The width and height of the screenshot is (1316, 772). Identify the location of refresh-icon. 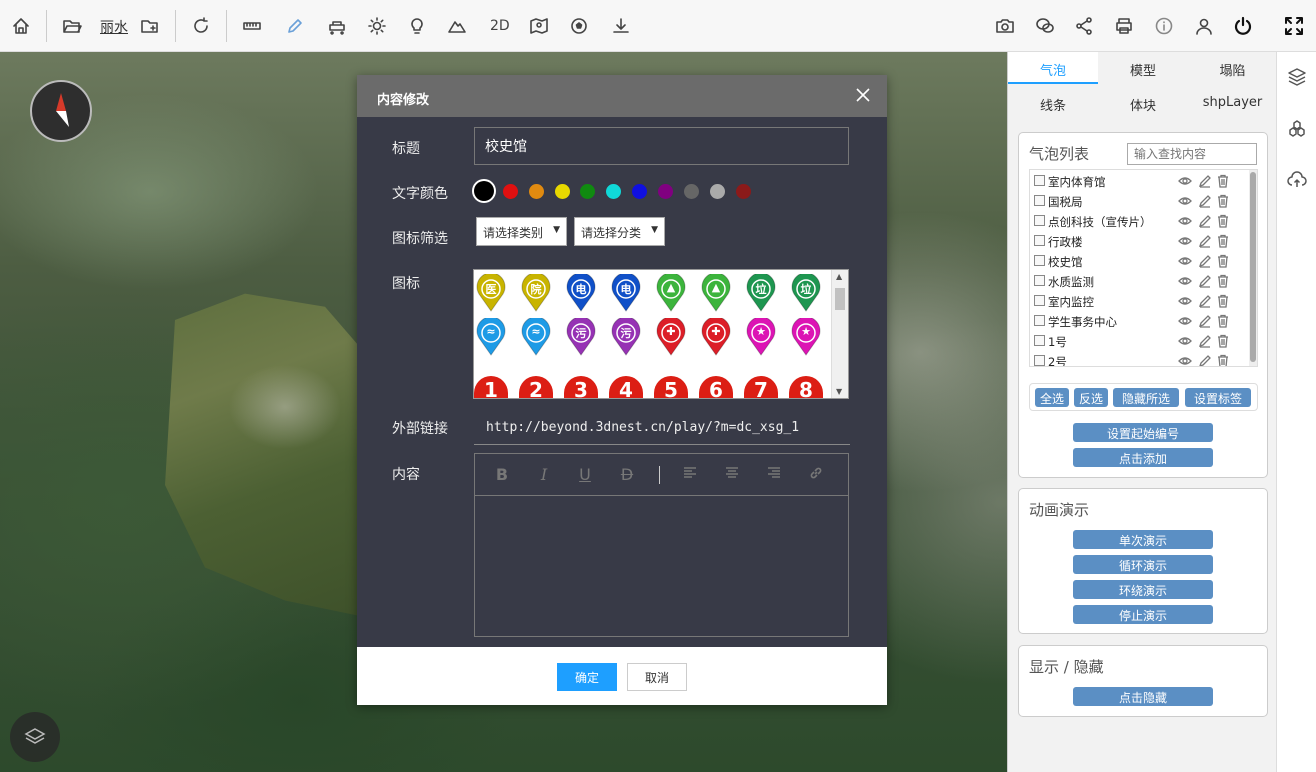
(201, 26).